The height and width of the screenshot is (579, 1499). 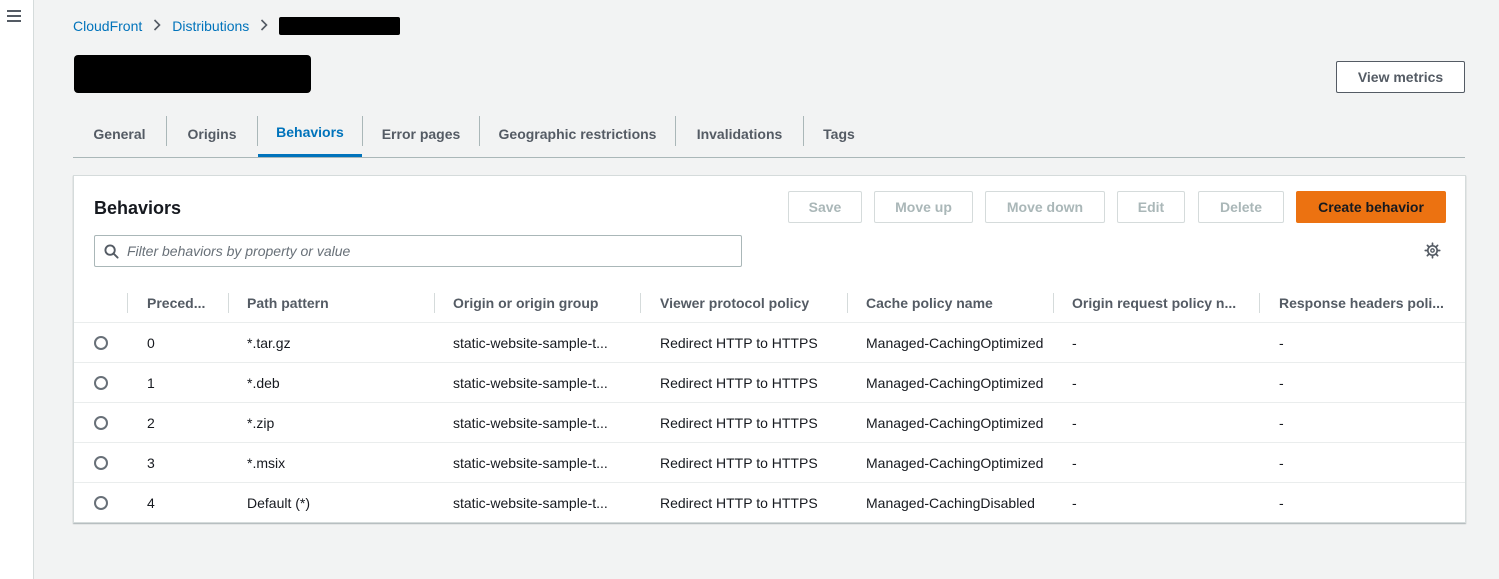 I want to click on cell-precedence: 4, so click(x=151, y=503).